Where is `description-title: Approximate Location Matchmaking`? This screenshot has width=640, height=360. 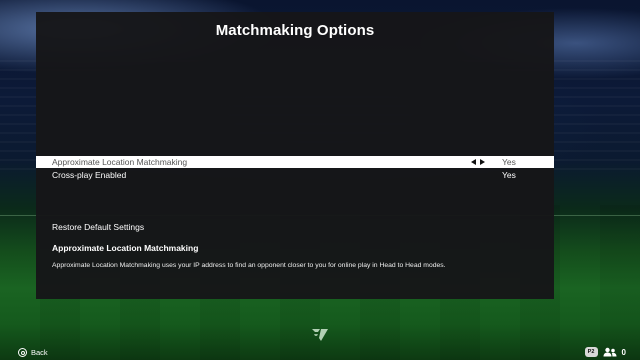 description-title: Approximate Location Matchmaking is located at coordinates (125, 248).